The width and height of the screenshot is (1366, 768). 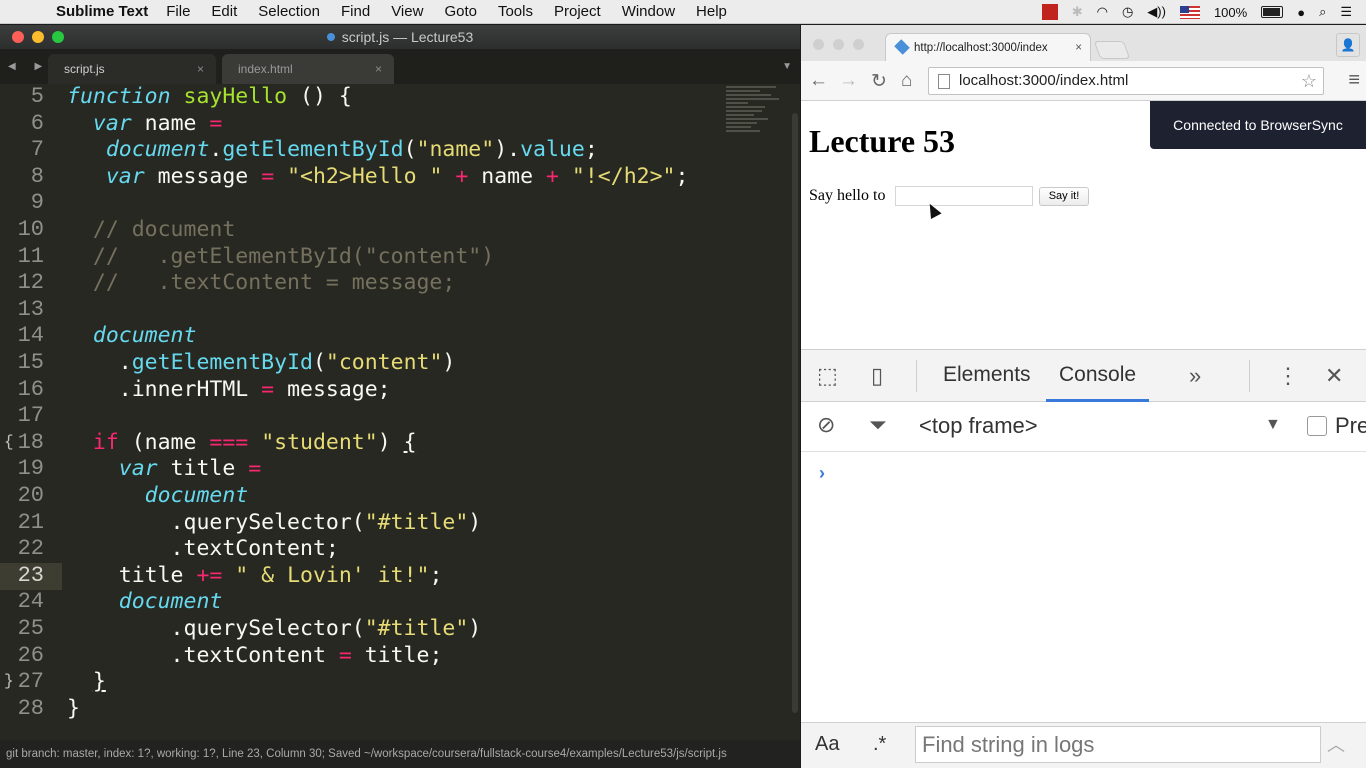 What do you see at coordinates (827, 744) in the screenshot?
I see `match-case-button: Aa` at bounding box center [827, 744].